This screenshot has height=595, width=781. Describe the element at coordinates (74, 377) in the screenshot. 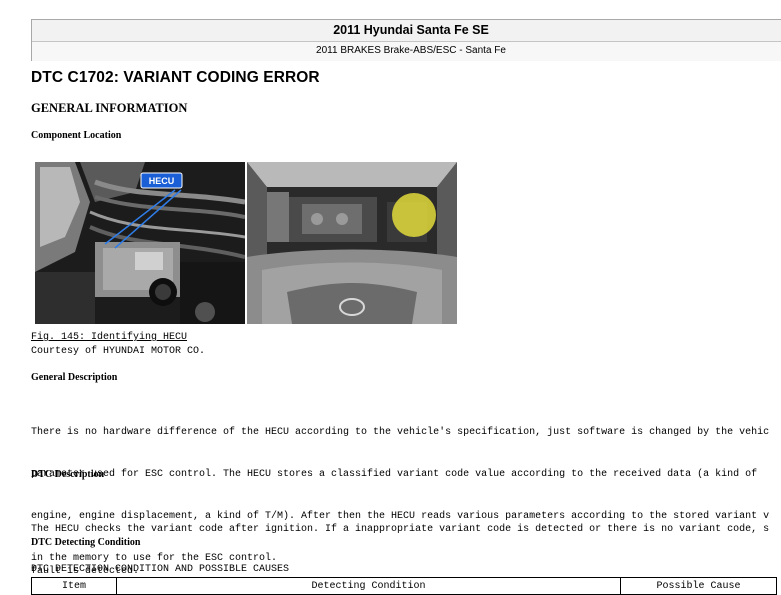

I see `general-description-heading: General Description` at that location.